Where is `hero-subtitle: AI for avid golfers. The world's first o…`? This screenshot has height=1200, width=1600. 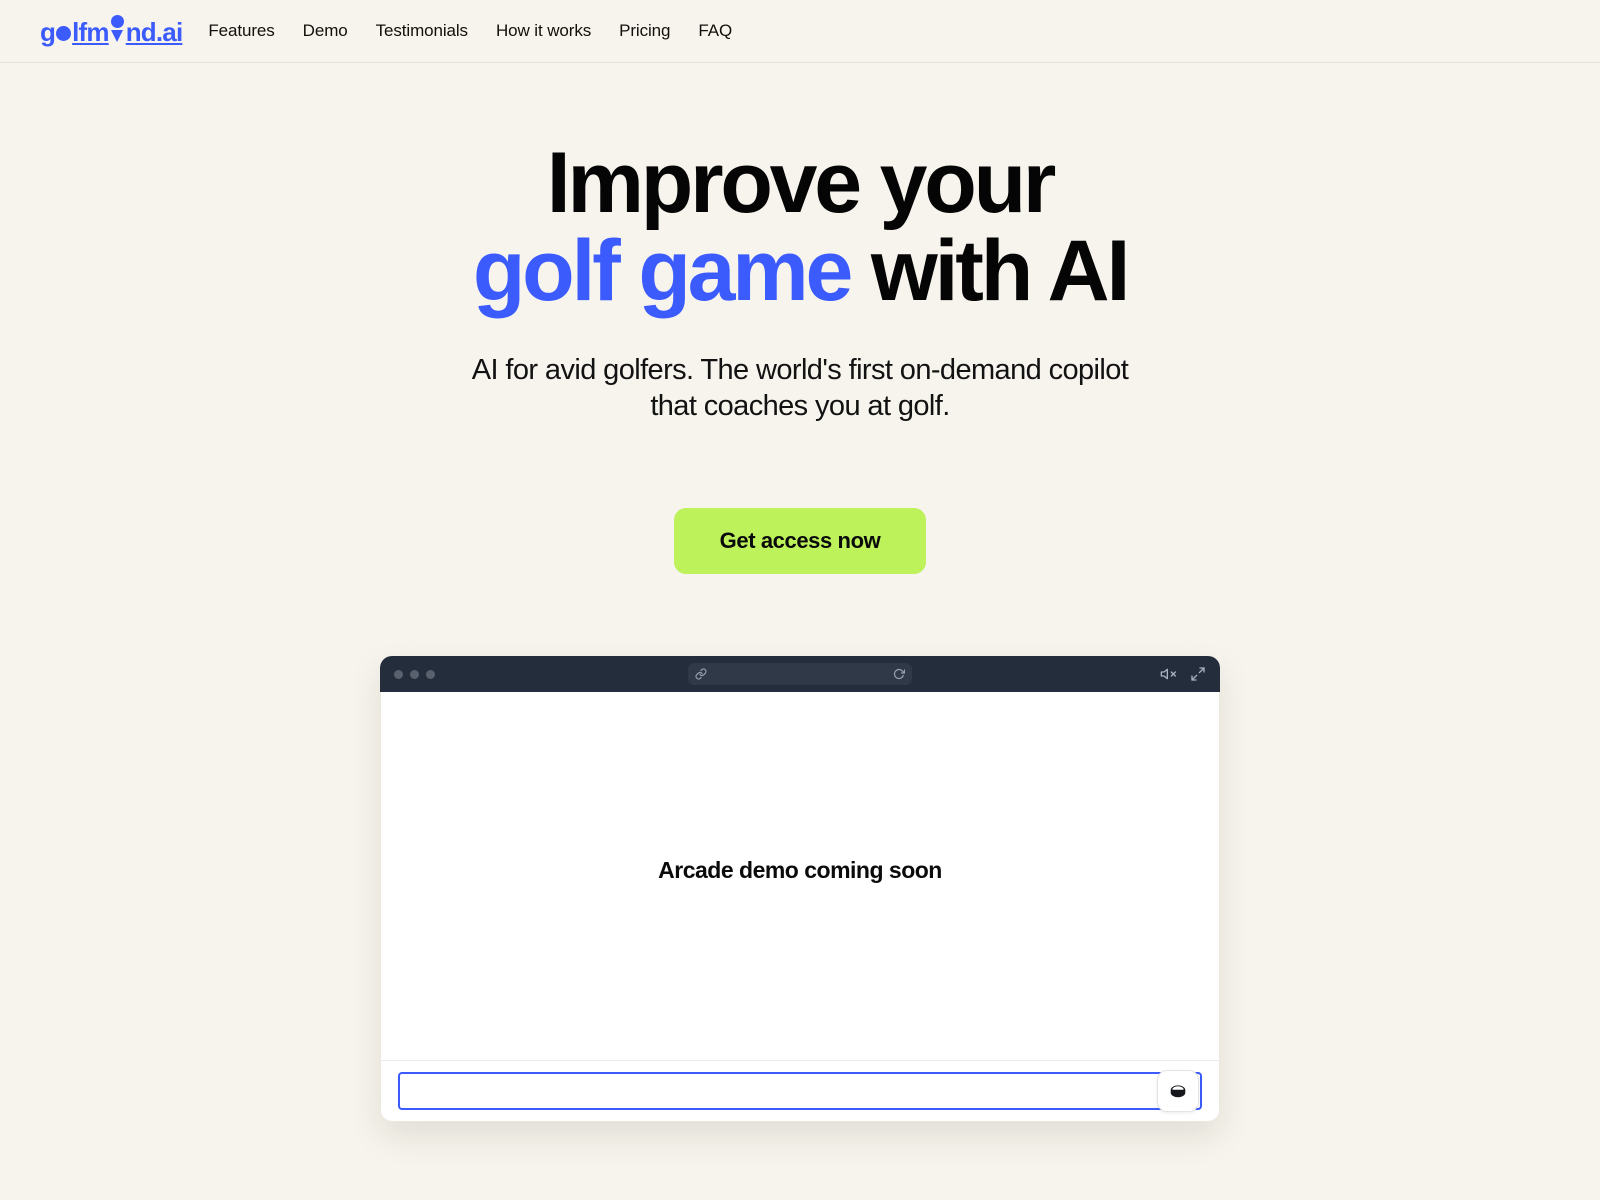
hero-subtitle: AI for avid golfers. The world's first o… is located at coordinates (800, 388).